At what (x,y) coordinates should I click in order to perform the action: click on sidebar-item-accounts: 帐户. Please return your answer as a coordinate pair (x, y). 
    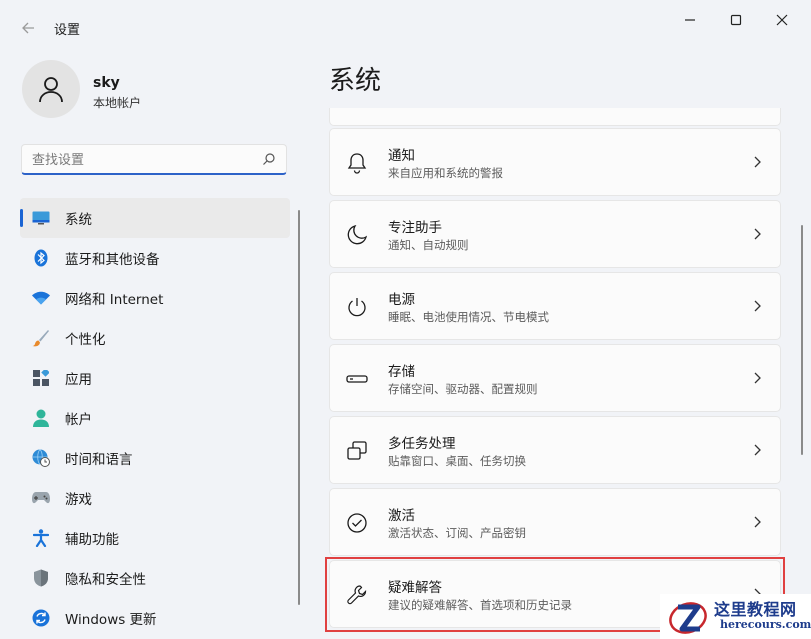
    Looking at the image, I should click on (155, 418).